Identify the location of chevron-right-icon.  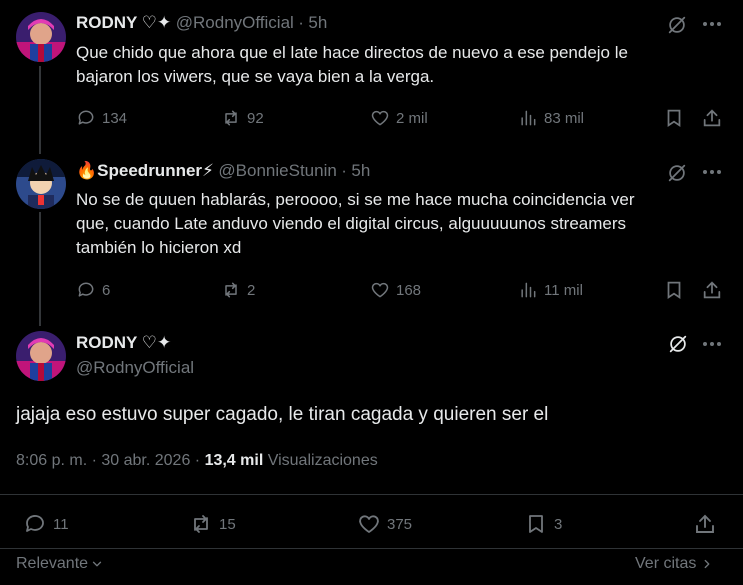
(707, 564).